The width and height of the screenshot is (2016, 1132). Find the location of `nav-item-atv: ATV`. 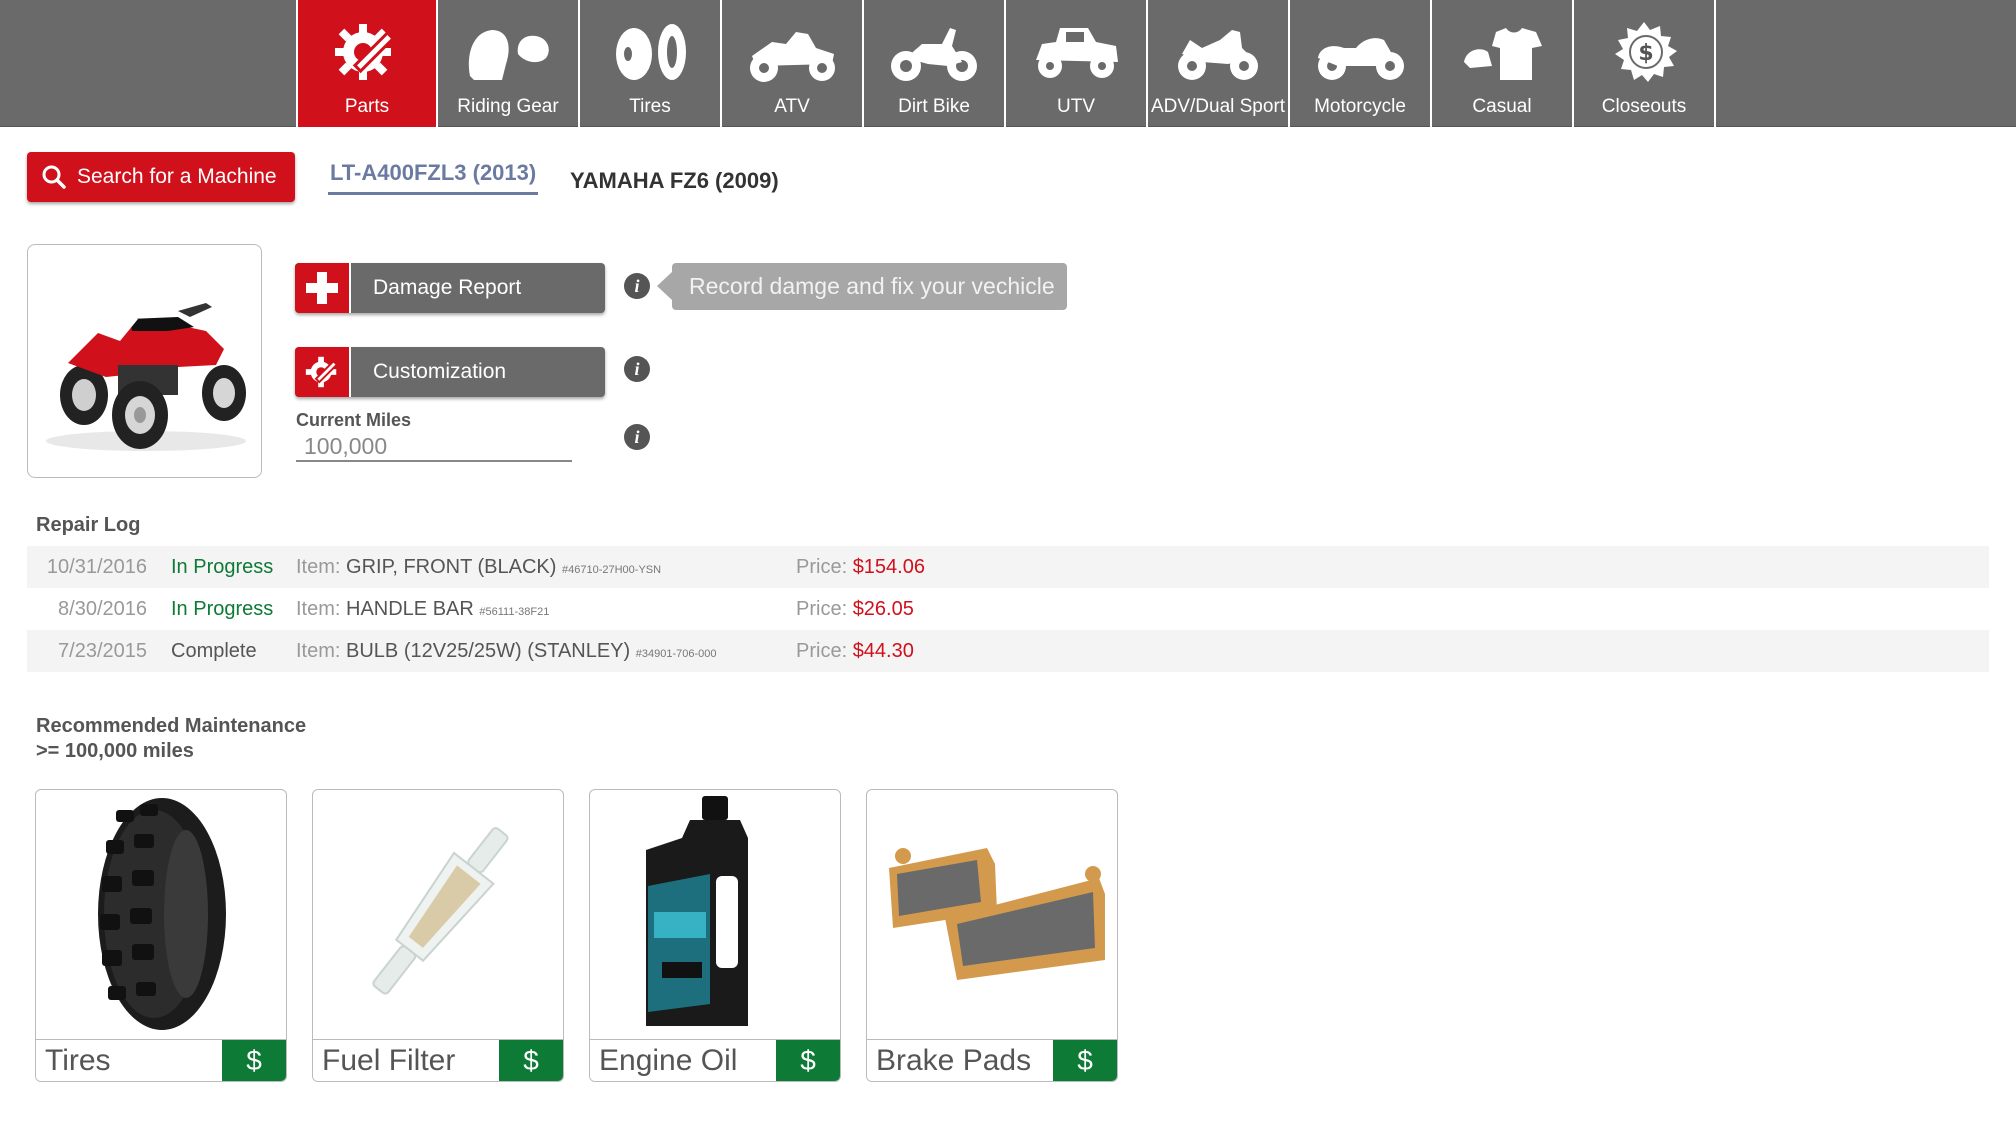

nav-item-atv: ATV is located at coordinates (793, 63).